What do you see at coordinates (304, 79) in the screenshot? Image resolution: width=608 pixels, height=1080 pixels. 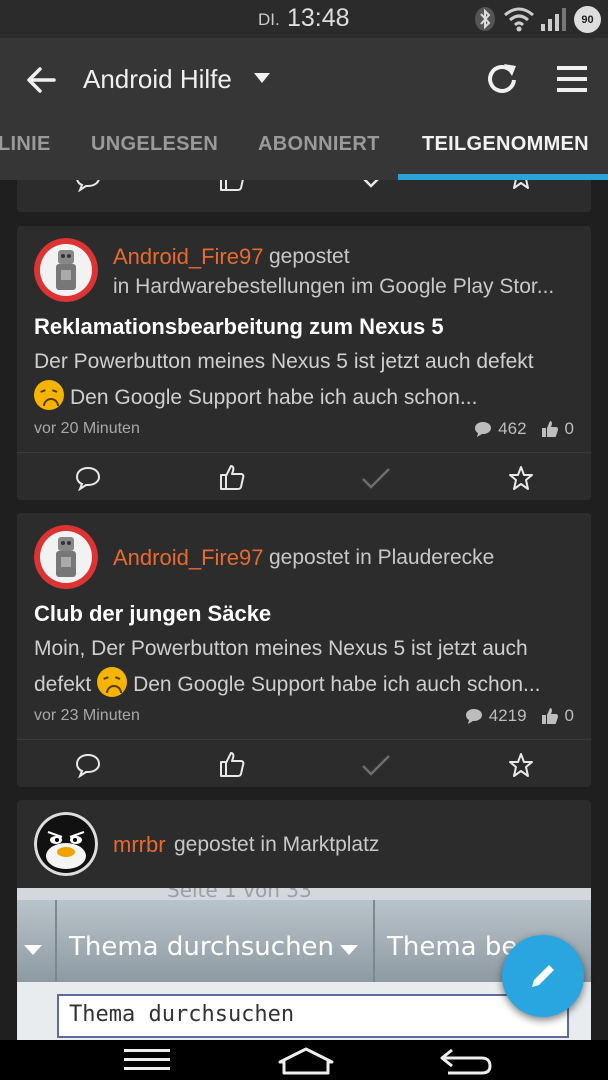 I see `app-toolbar: Android Hilfe` at bounding box center [304, 79].